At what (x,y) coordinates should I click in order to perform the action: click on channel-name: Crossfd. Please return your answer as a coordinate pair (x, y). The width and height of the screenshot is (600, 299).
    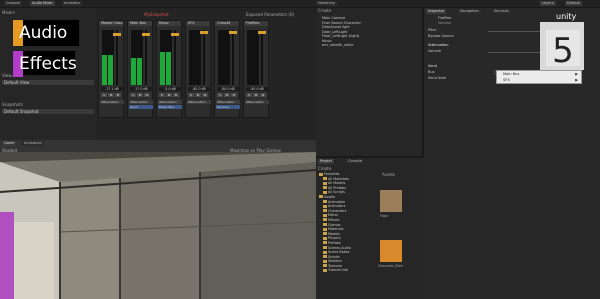
    Looking at the image, I should click on (227, 23).